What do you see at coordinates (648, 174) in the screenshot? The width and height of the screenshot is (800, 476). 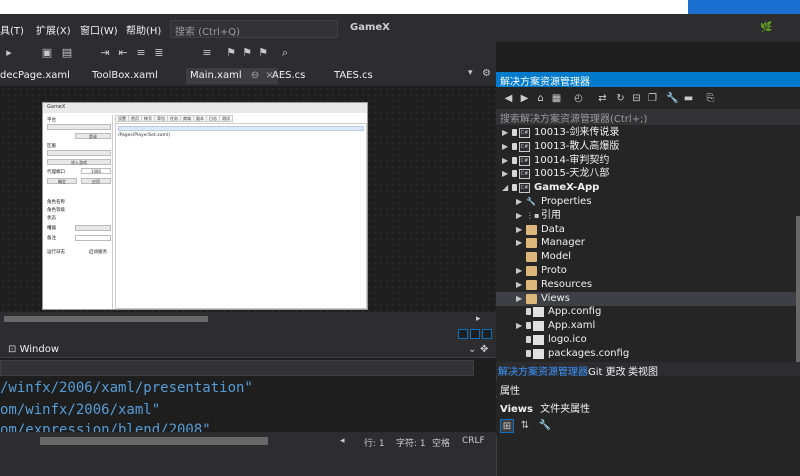 I see `tree-item: ▶ C# 10015-天龙八部` at bounding box center [648, 174].